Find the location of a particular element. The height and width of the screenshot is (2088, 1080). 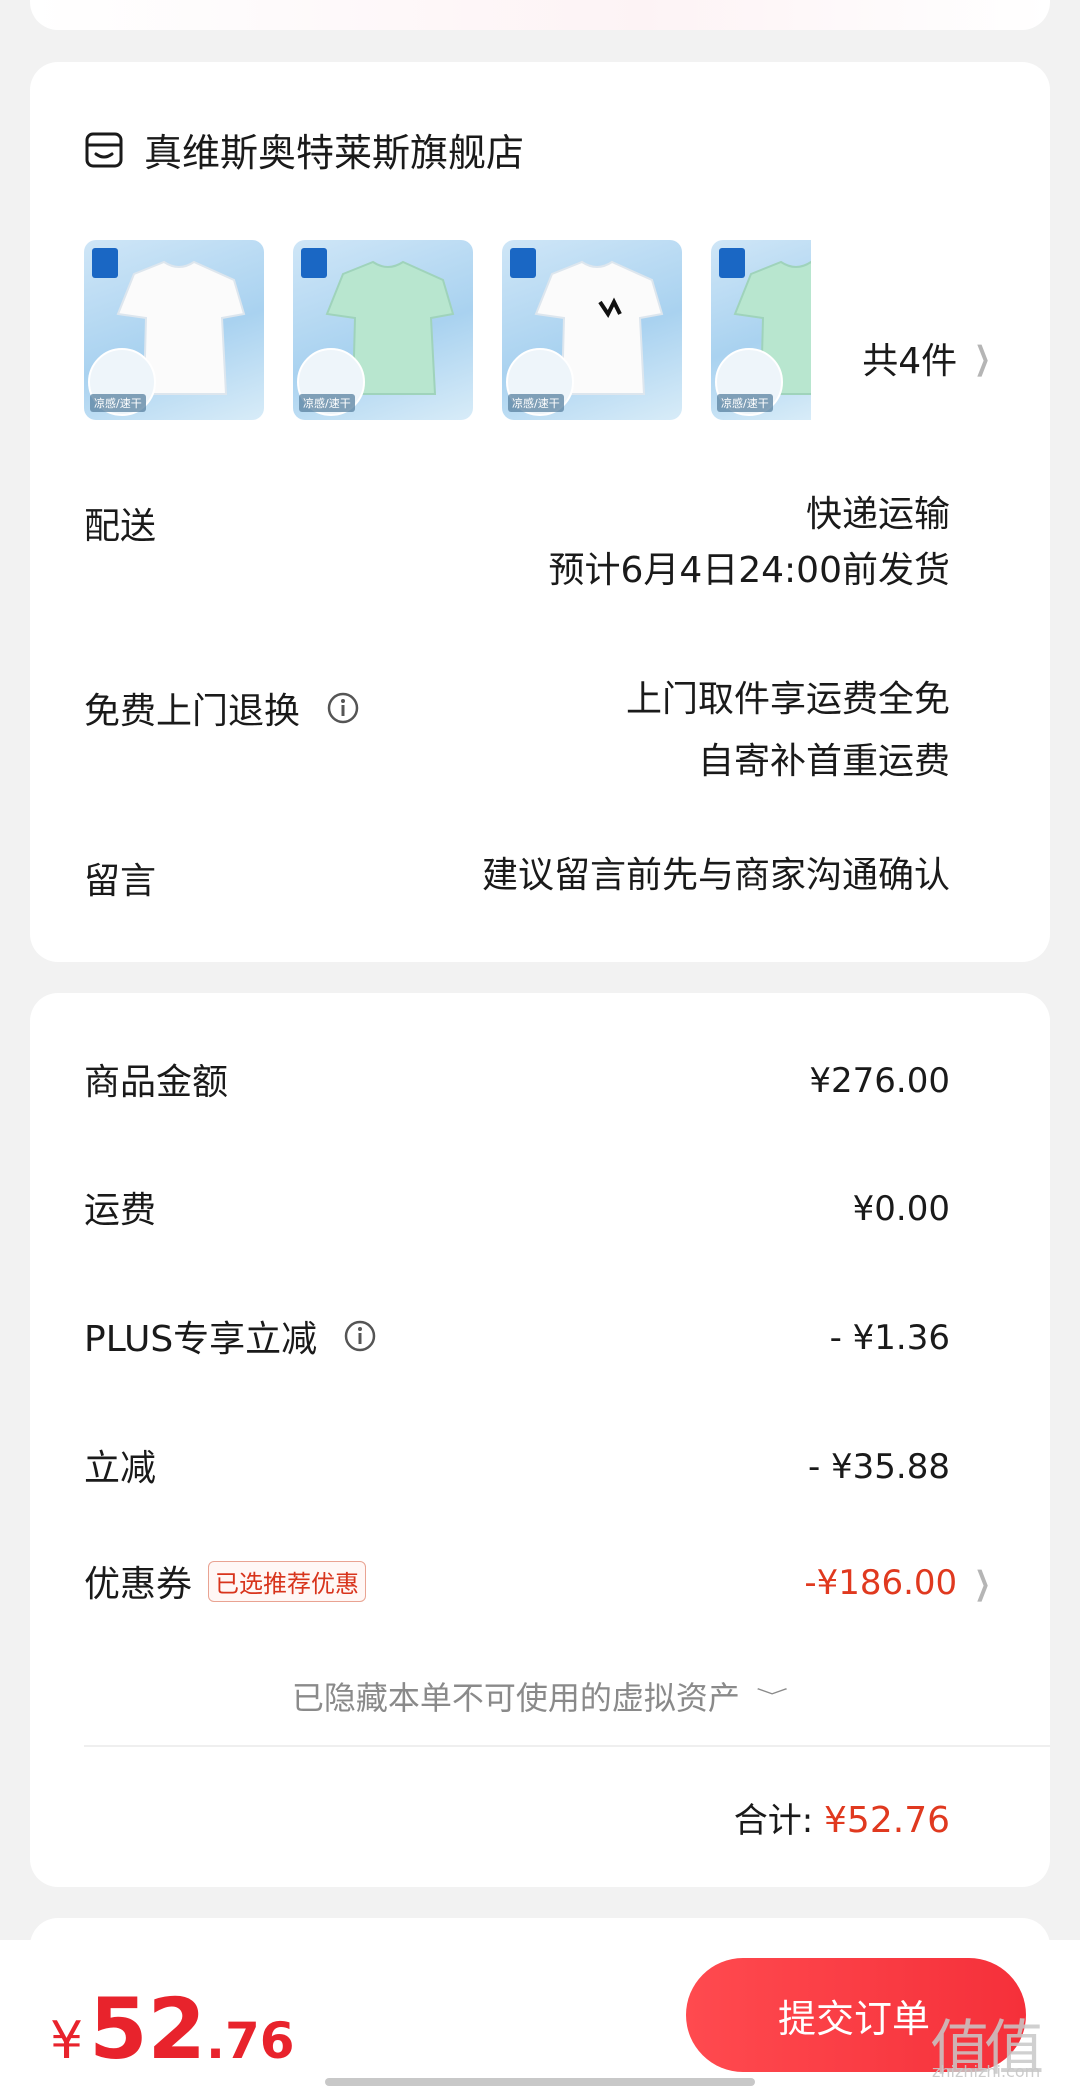

returns-line1: 上门取件享运费全免 is located at coordinates (787, 699).